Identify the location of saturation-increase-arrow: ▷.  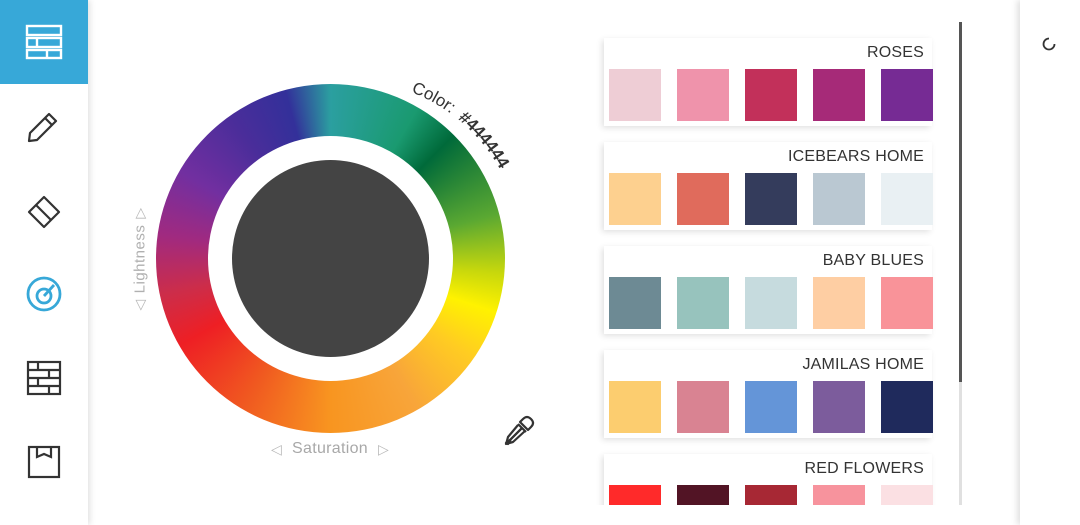
(383, 449).